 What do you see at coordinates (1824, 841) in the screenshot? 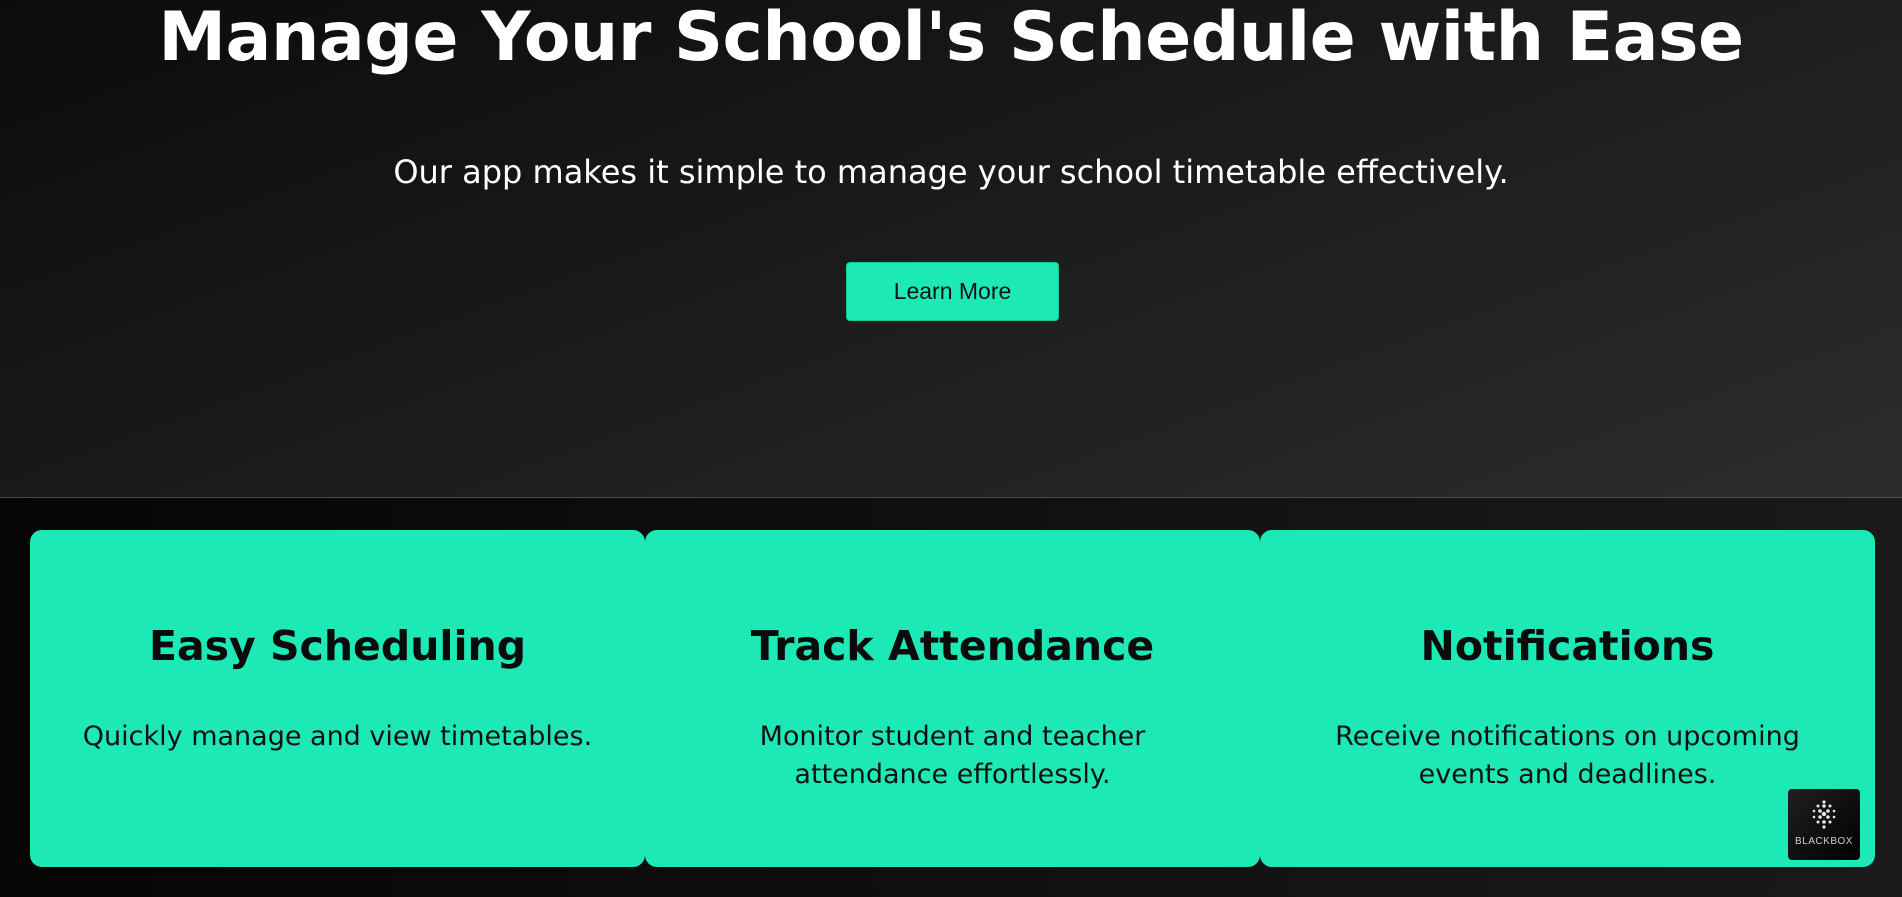
I see `blackbox-label: BLACKBOX` at bounding box center [1824, 841].